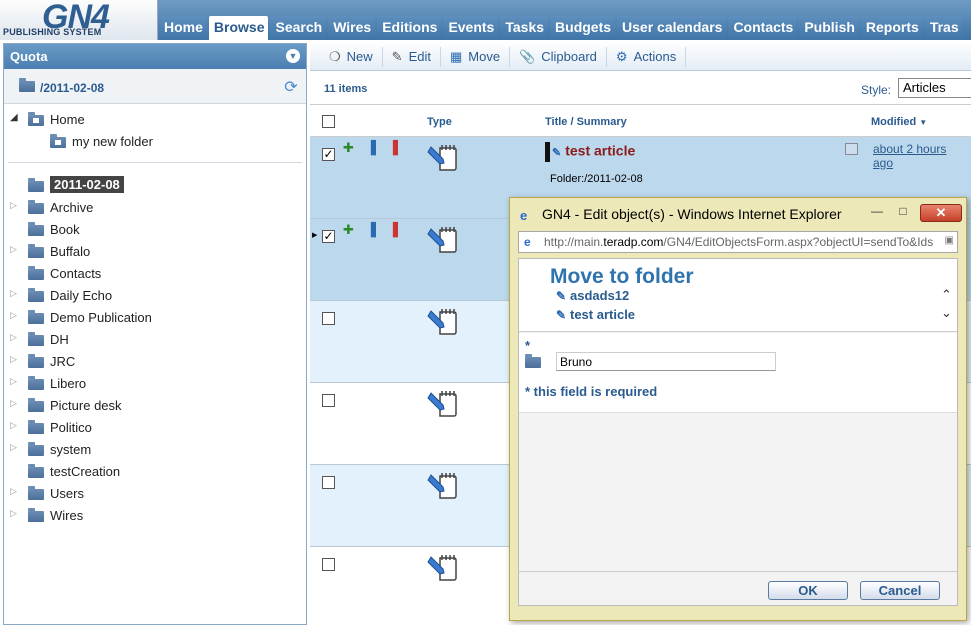  Describe the element at coordinates (666, 361) in the screenshot. I see `destination-folder-input: Bruno` at that location.